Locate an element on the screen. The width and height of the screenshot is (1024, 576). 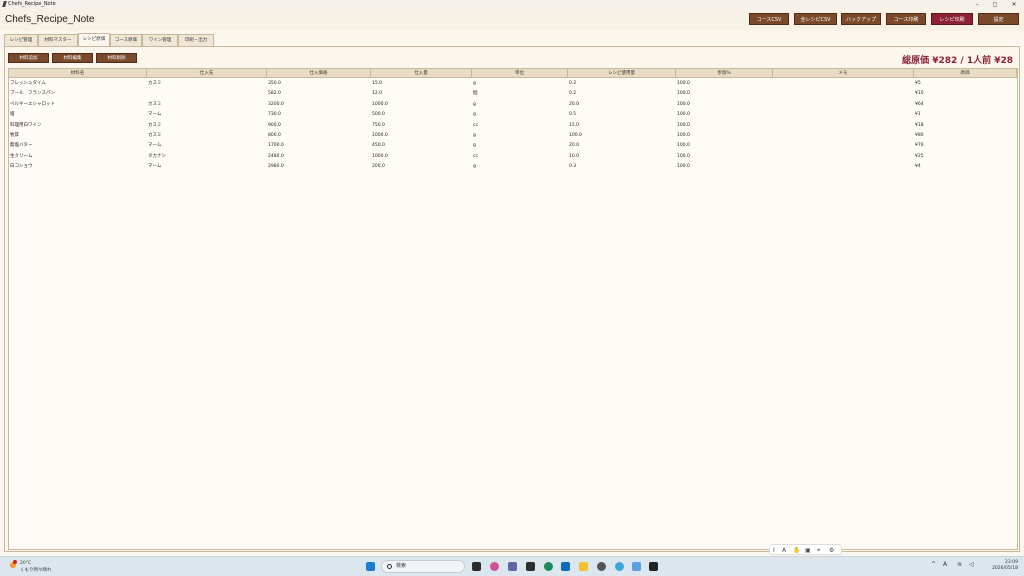
table-cell: 塩 is located at coordinates (12, 115).